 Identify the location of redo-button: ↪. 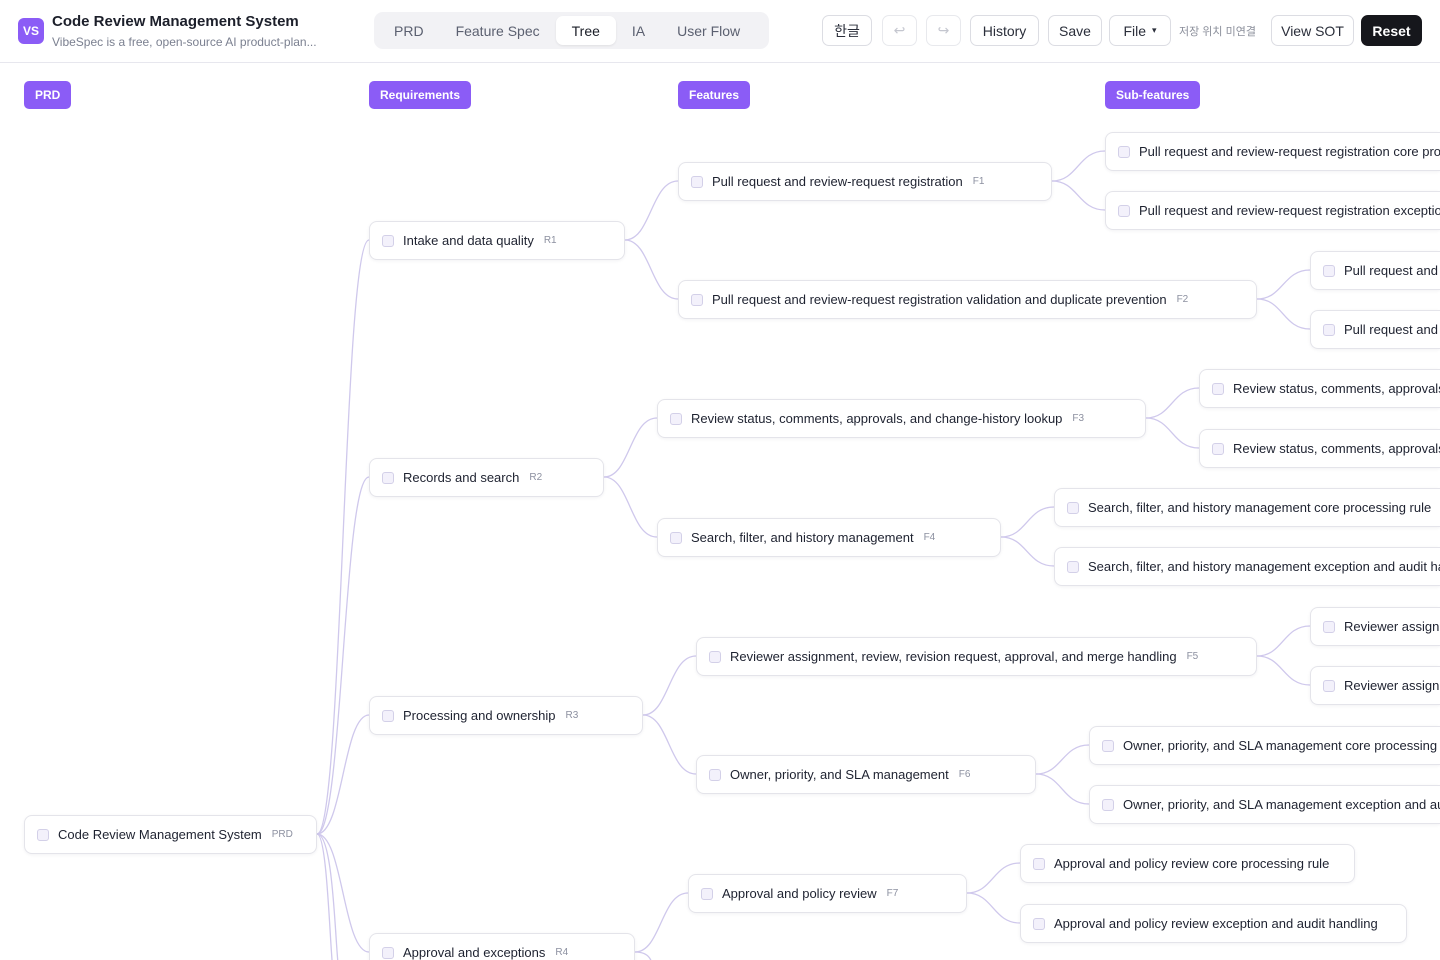
(943, 30).